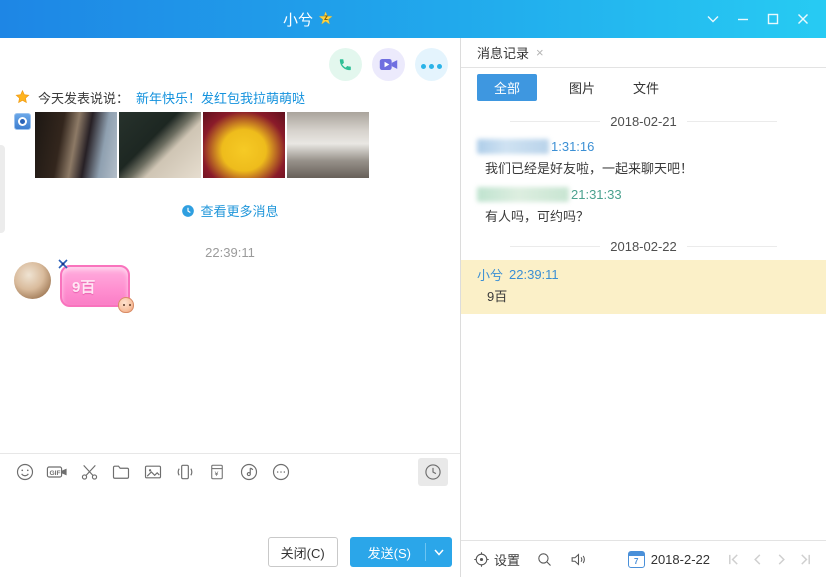  I want to click on send-controls: 关闭(C) 发送(S), so click(359, 552).